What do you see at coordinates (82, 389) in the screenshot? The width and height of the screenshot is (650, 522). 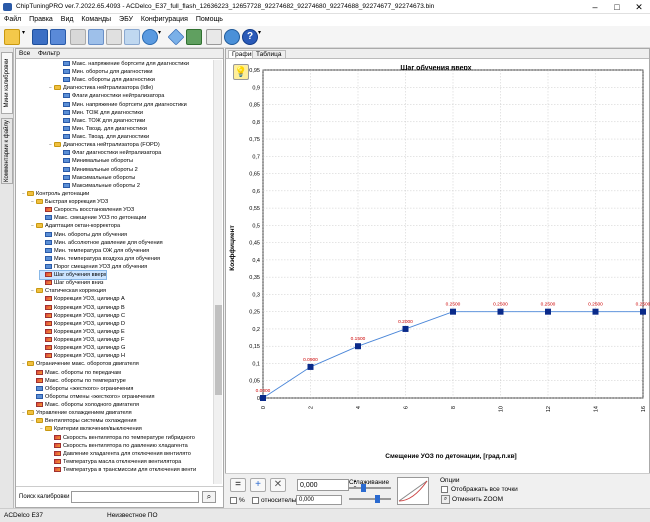 I see `tree-item: Обороты «жесткого» ограничения` at bounding box center [82, 389].